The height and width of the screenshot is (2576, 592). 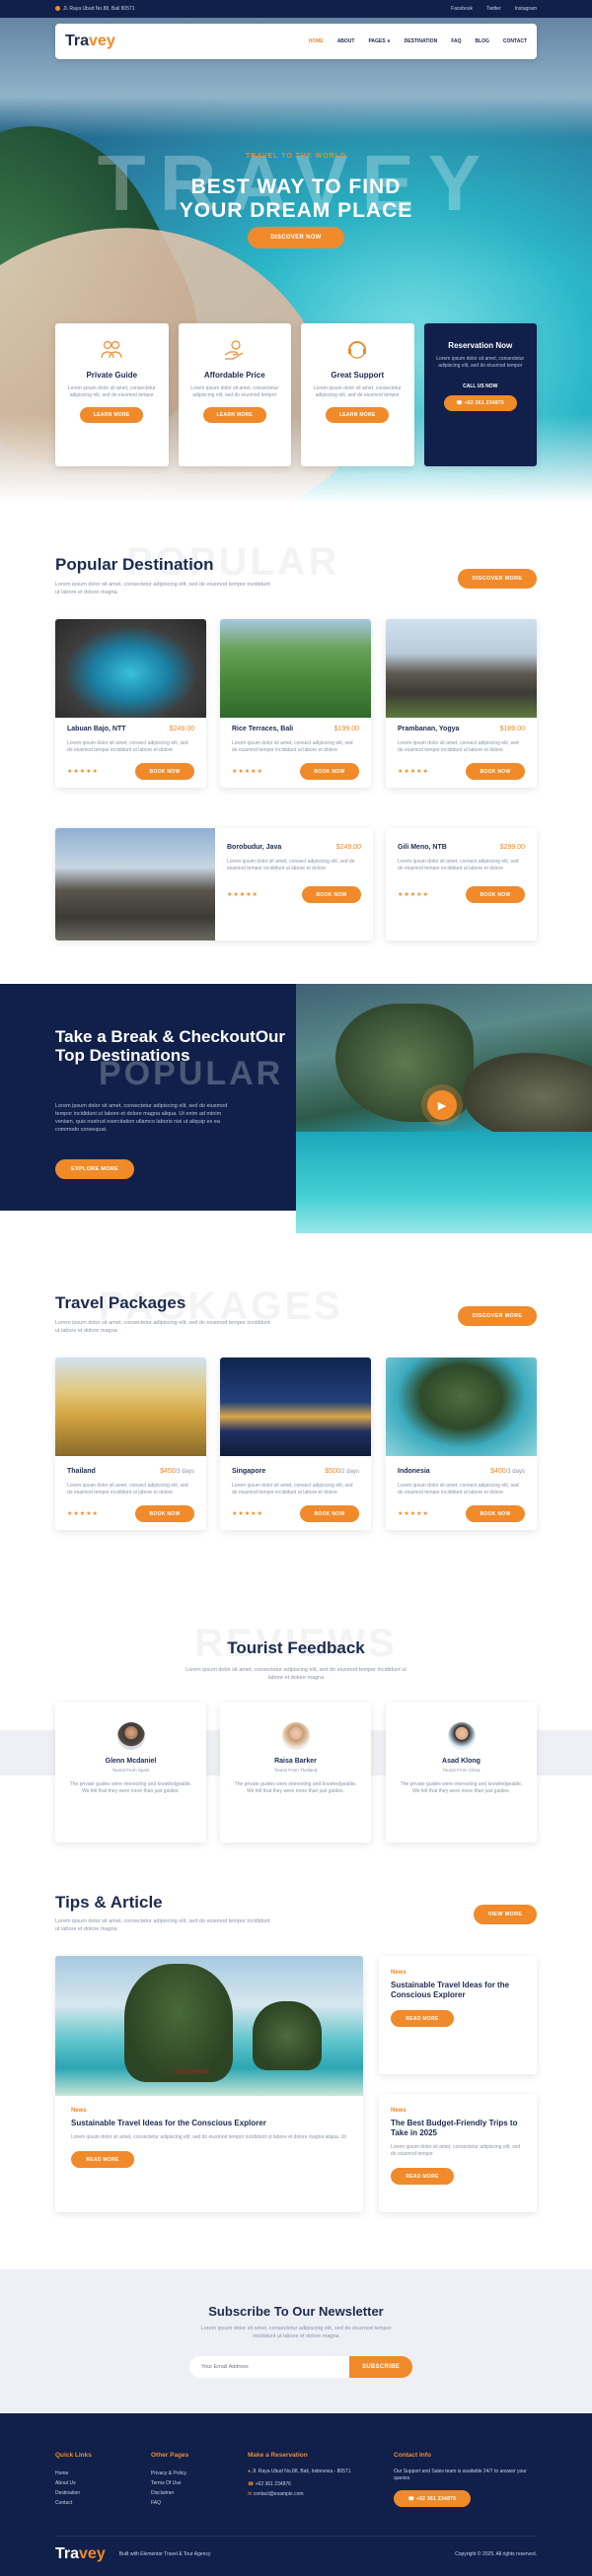 What do you see at coordinates (442, 1105) in the screenshot?
I see `play-video-icon: ▶` at bounding box center [442, 1105].